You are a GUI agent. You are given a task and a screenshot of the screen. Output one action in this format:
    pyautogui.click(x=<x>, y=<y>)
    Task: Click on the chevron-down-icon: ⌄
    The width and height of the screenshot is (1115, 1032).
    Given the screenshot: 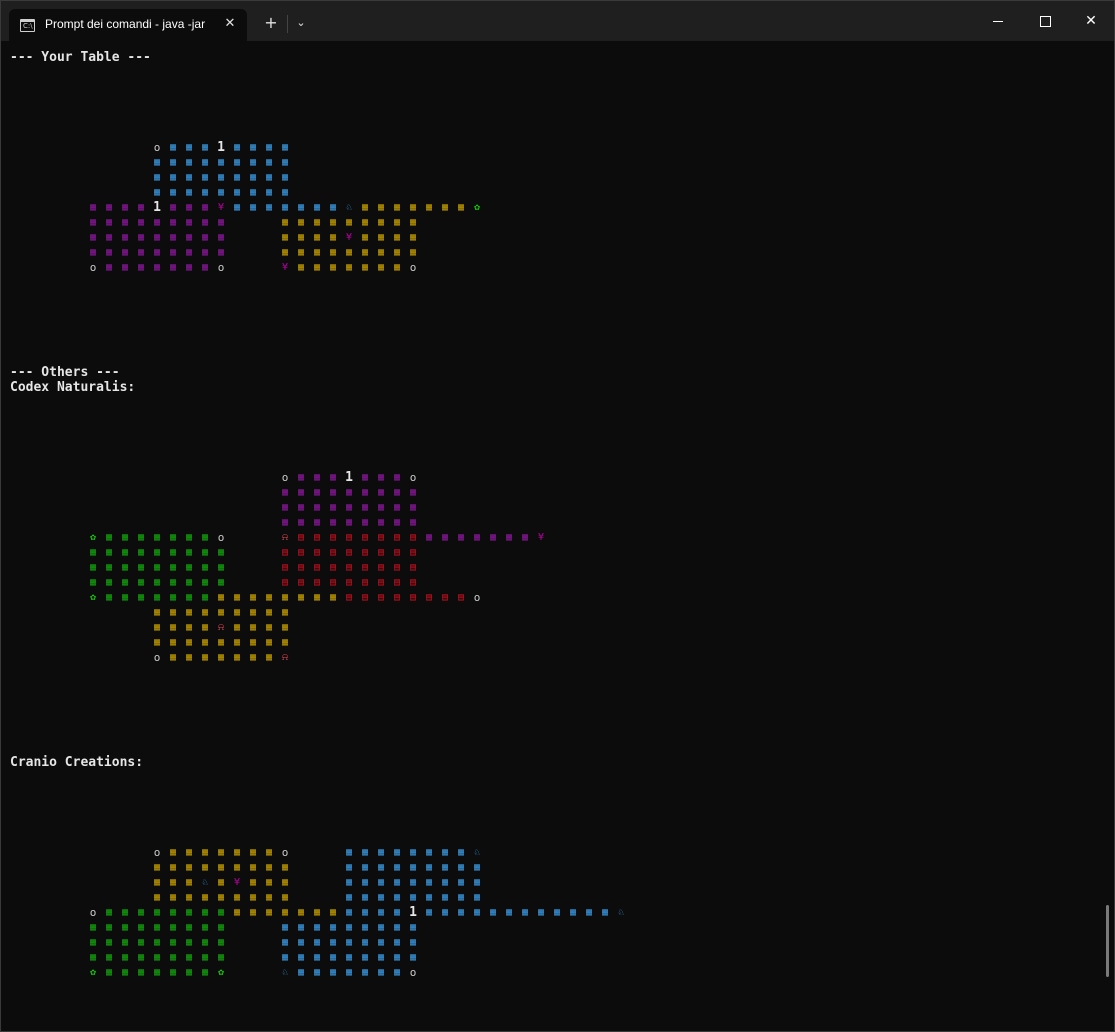 What is the action you would take?
    pyautogui.click(x=301, y=23)
    